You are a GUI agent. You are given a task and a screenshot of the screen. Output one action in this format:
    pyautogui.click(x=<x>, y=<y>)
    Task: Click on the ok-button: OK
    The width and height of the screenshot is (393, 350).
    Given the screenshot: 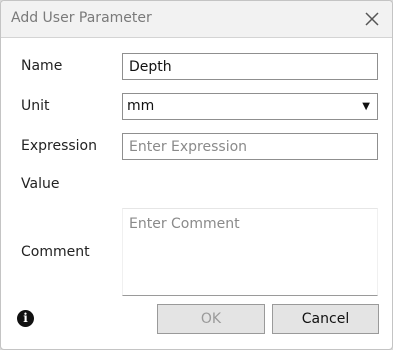 What is the action you would take?
    pyautogui.click(x=211, y=319)
    